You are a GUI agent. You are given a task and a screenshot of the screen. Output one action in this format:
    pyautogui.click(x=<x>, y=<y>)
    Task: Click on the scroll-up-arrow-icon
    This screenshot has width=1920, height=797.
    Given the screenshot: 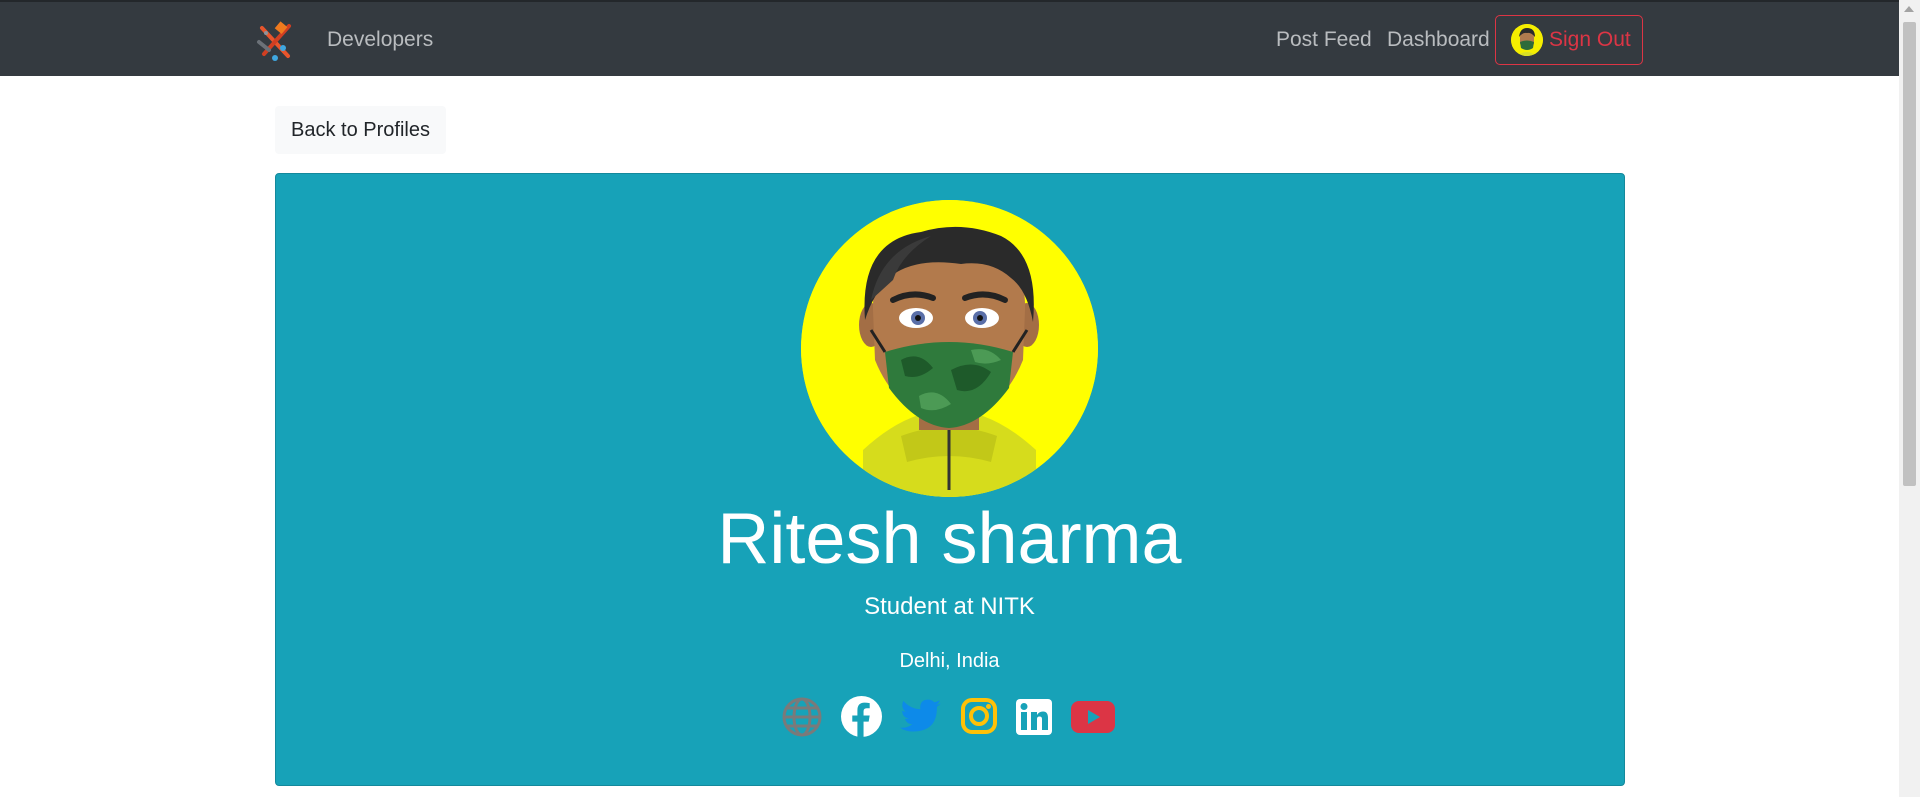 What is the action you would take?
    pyautogui.click(x=1909, y=9)
    